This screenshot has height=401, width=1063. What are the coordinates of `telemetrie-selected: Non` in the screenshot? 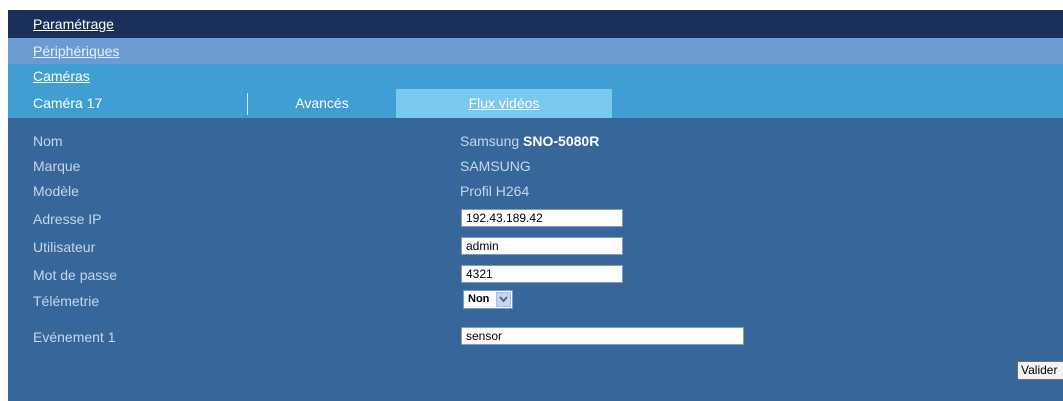 It's located at (479, 299).